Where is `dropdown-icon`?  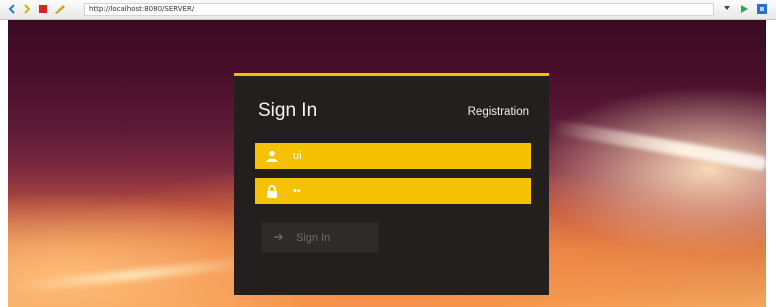 dropdown-icon is located at coordinates (727, 8).